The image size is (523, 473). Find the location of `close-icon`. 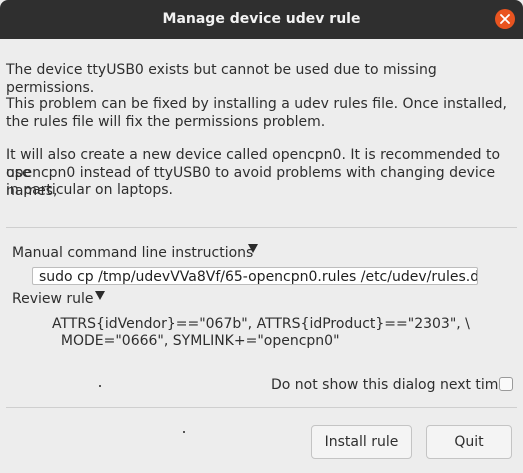

close-icon is located at coordinates (505, 19).